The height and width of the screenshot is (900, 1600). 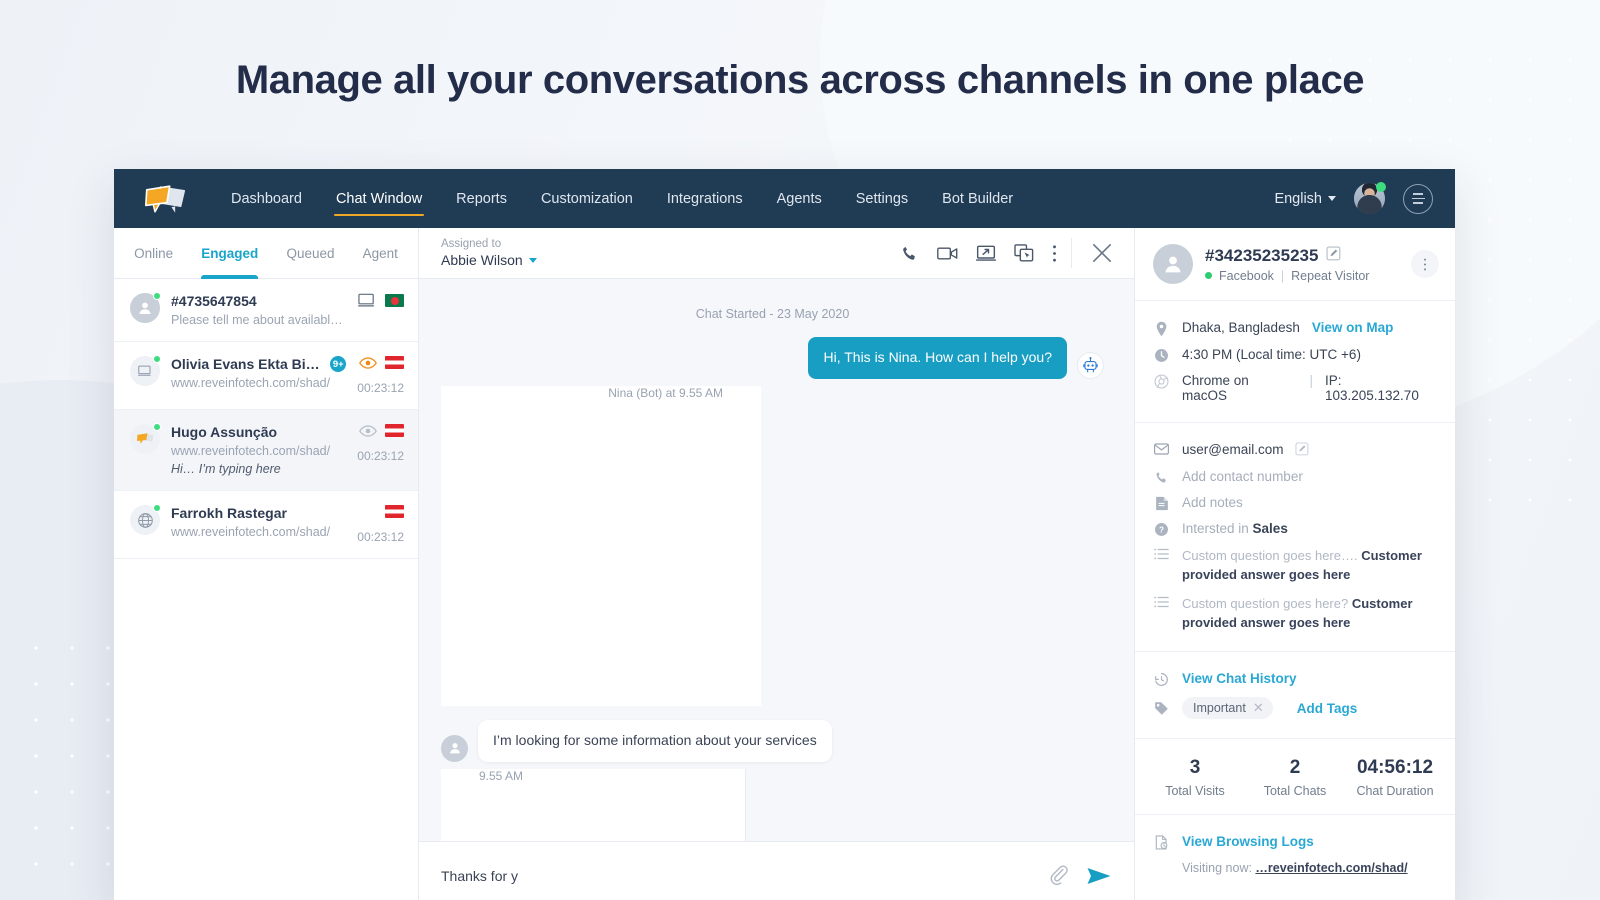 What do you see at coordinates (1161, 477) in the screenshot?
I see `phone-icon` at bounding box center [1161, 477].